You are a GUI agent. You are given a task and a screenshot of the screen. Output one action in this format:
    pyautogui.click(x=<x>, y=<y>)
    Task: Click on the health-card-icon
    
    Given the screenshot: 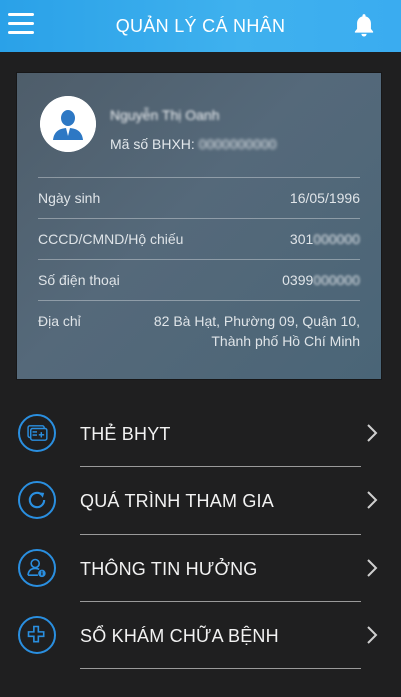 What is the action you would take?
    pyautogui.click(x=37, y=433)
    